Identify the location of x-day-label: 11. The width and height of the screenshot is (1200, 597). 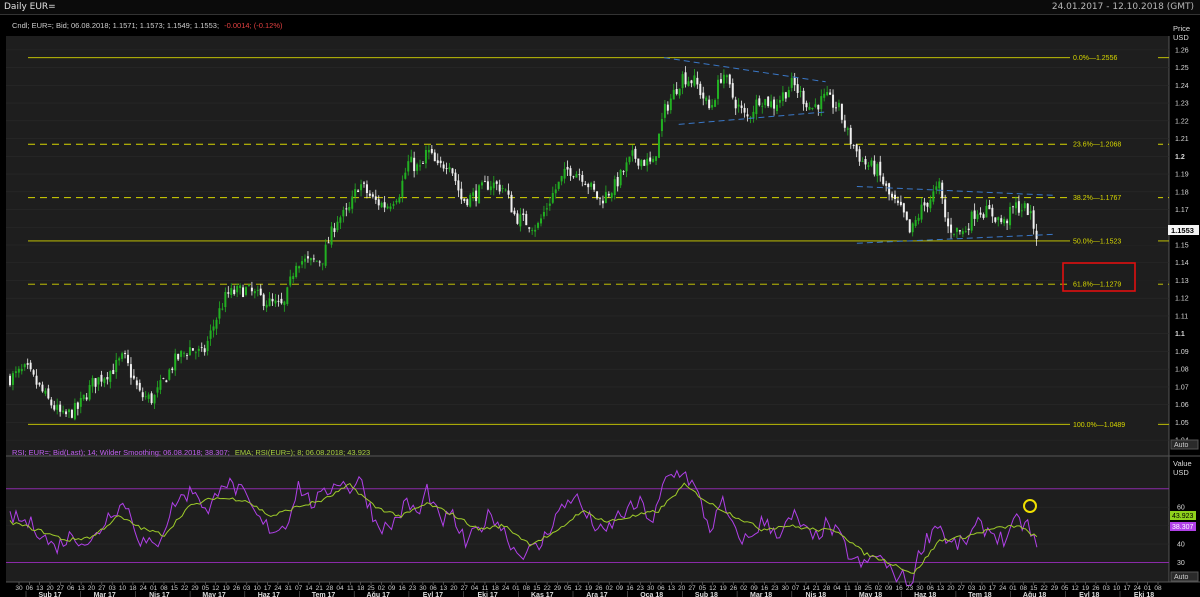
(350, 588).